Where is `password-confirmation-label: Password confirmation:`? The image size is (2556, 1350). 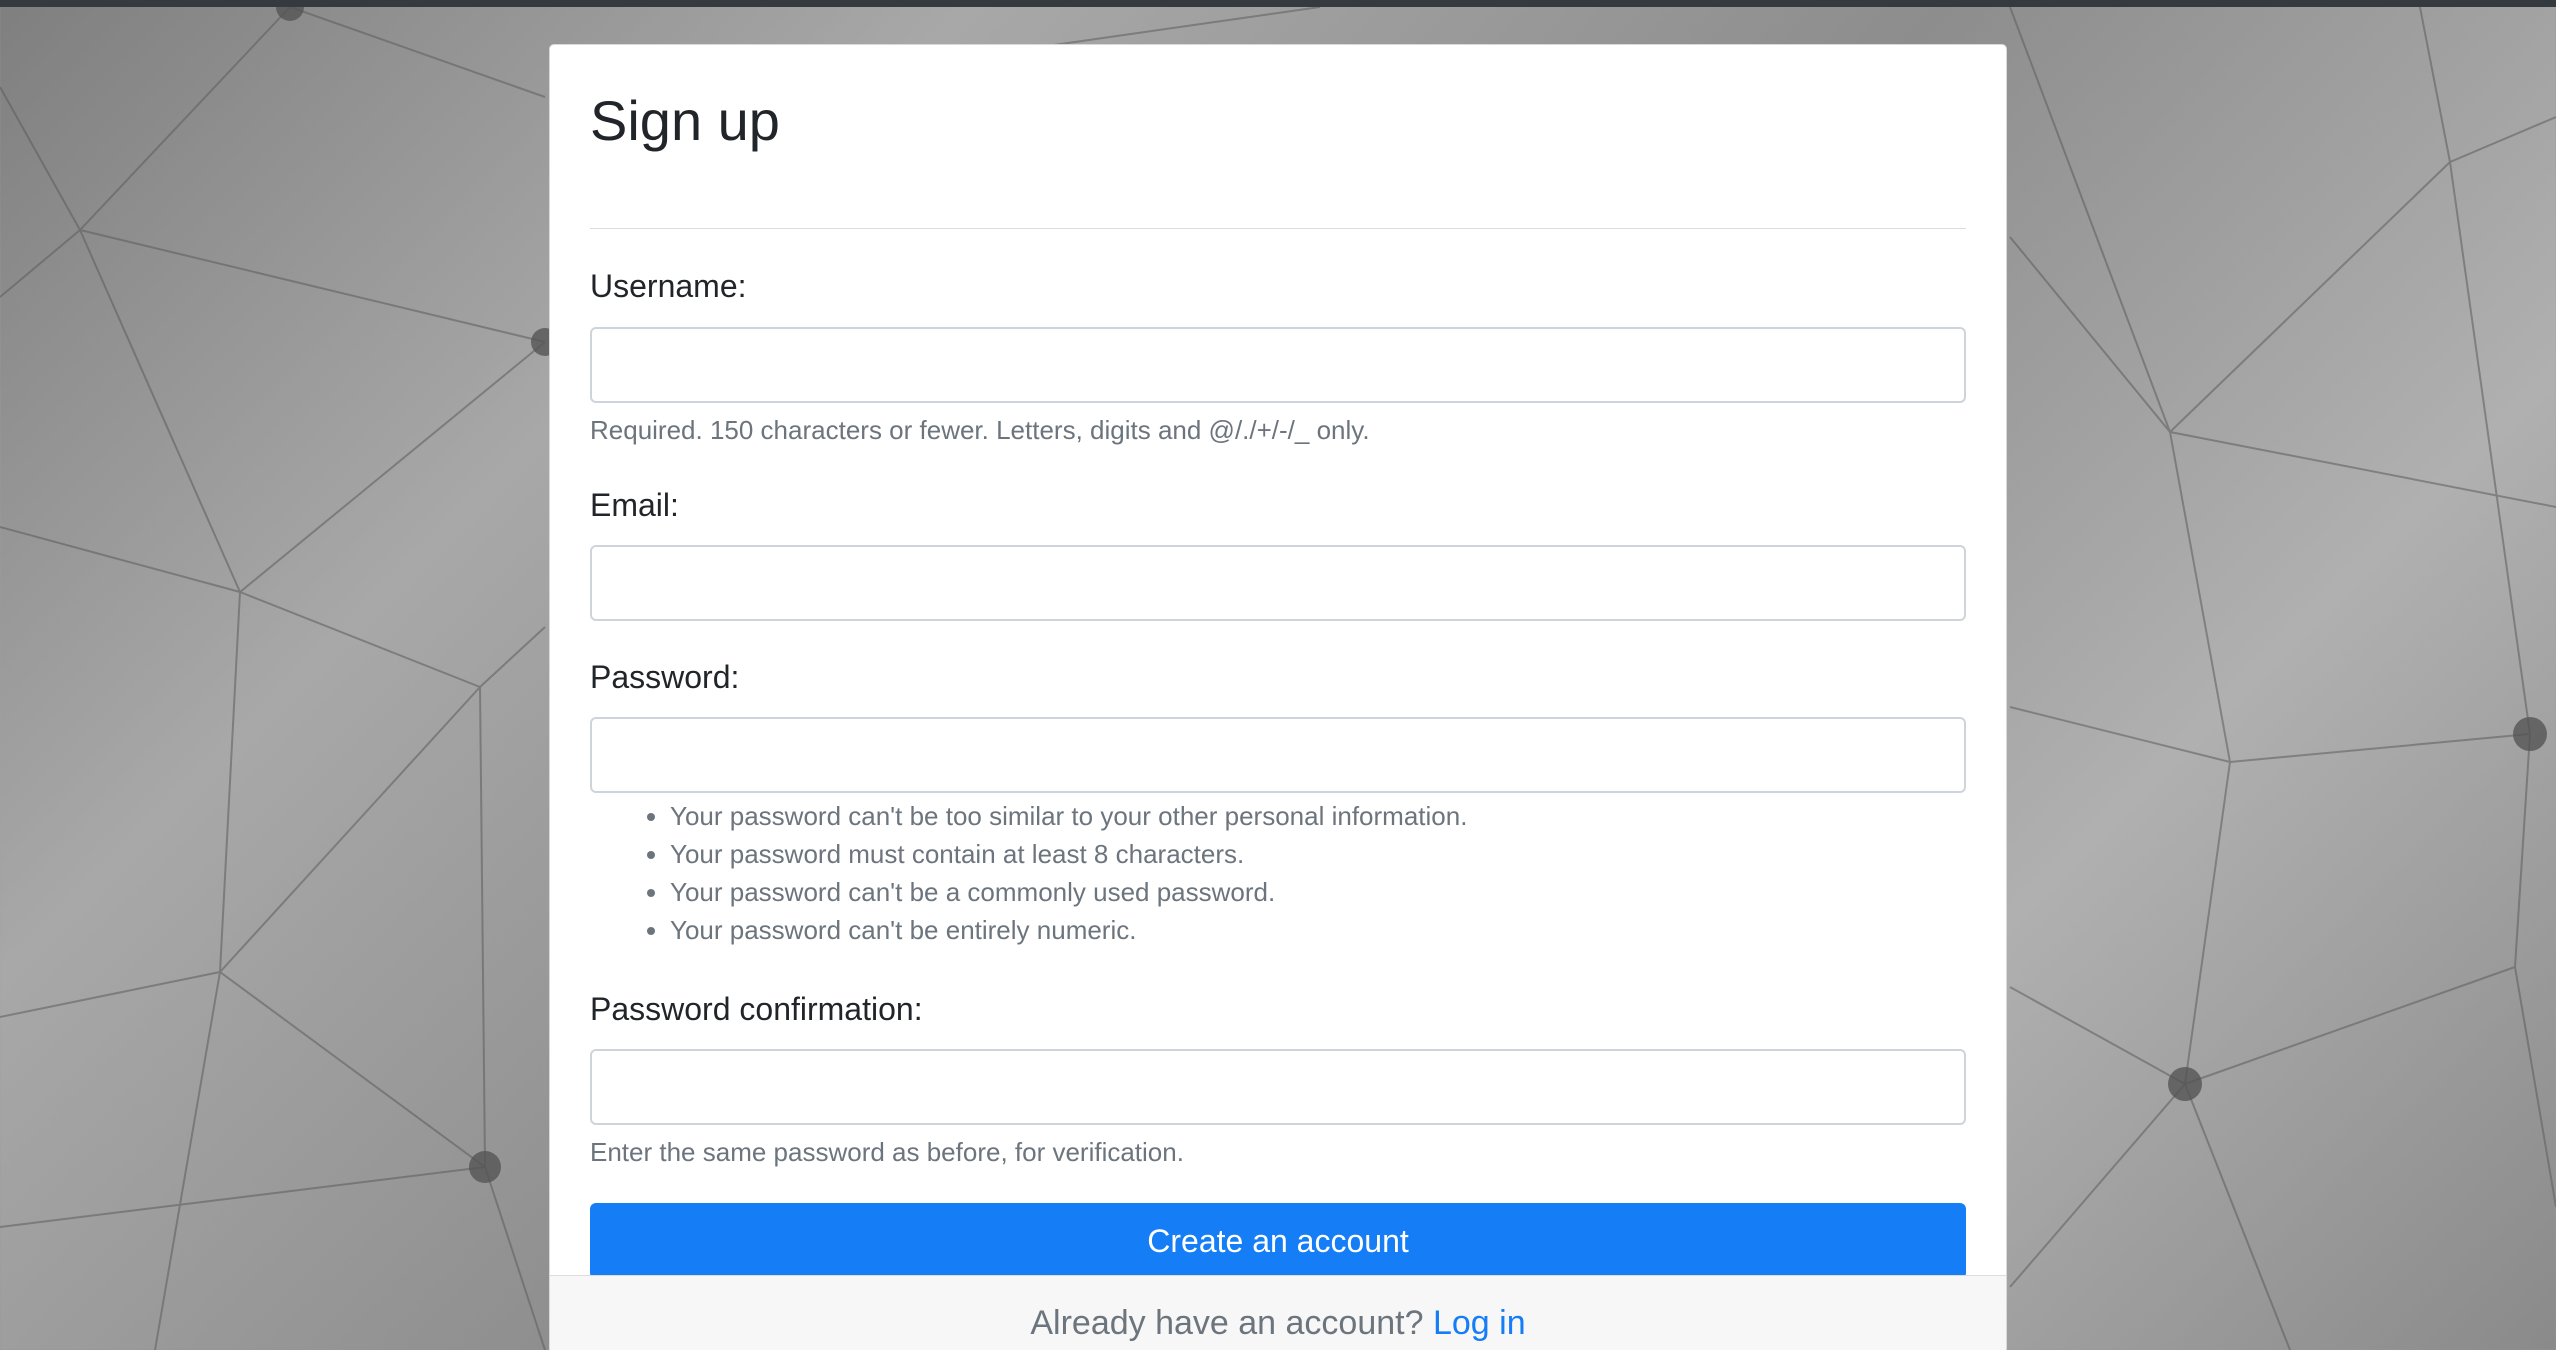 password-confirmation-label: Password confirmation: is located at coordinates (756, 1009).